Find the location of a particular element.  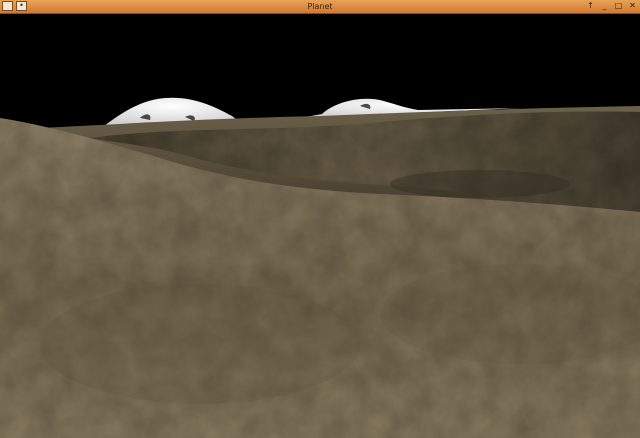

maximize-icon: □ is located at coordinates (618, 6).